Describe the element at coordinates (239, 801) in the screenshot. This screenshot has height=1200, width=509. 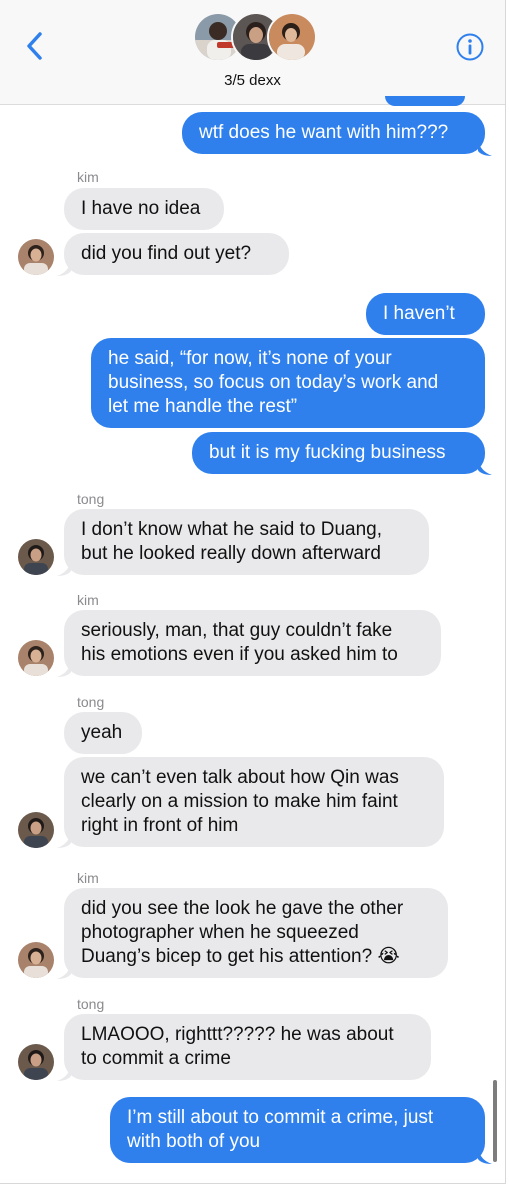
I see `message-line: clearly on a mission to make him faint` at that location.